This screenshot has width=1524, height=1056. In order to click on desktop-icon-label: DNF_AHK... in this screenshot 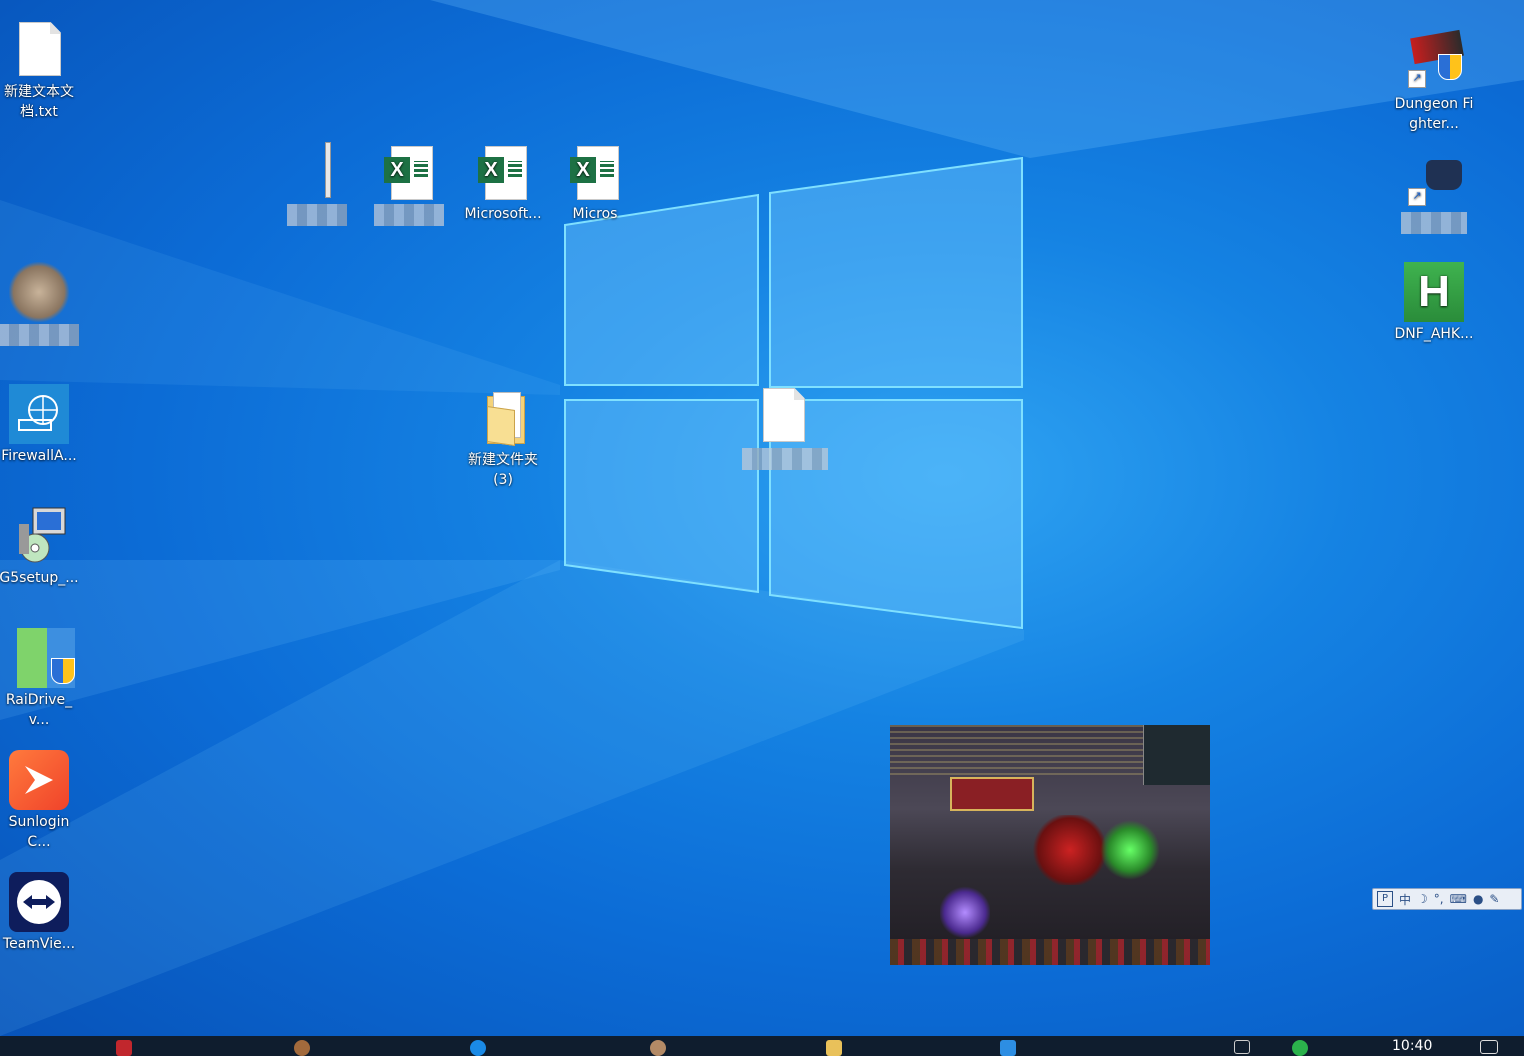, I will do `click(1434, 334)`.